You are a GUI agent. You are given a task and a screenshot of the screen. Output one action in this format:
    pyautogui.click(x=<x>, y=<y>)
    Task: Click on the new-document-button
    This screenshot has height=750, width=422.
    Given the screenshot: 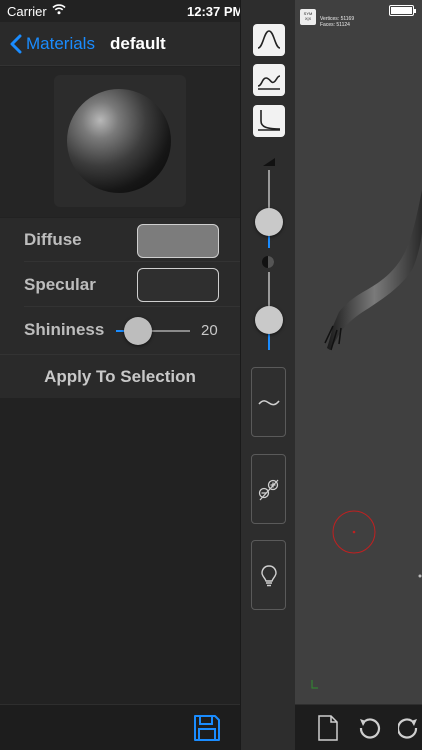 What is the action you would take?
    pyautogui.click(x=328, y=730)
    